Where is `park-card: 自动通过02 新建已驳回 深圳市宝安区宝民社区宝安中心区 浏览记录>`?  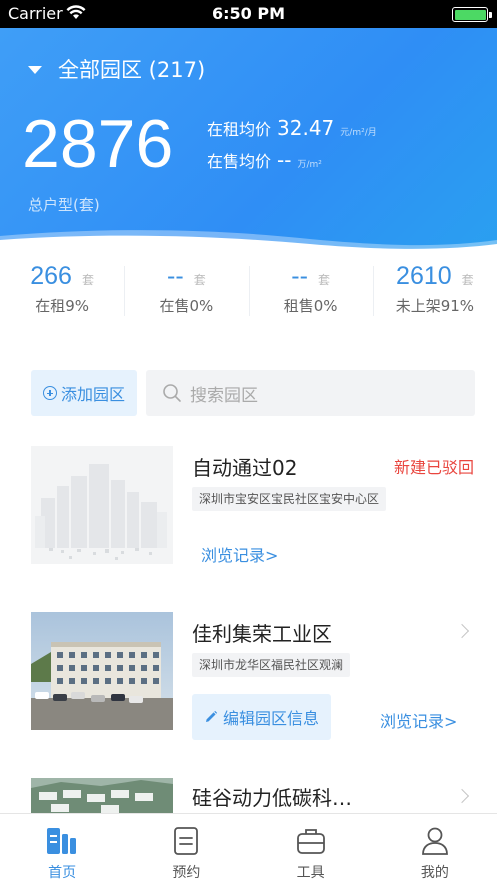 park-card: 自动通过02 新建已驳回 深圳市宝安区宝民社区宝安中心区 浏览记录> is located at coordinates (248, 511).